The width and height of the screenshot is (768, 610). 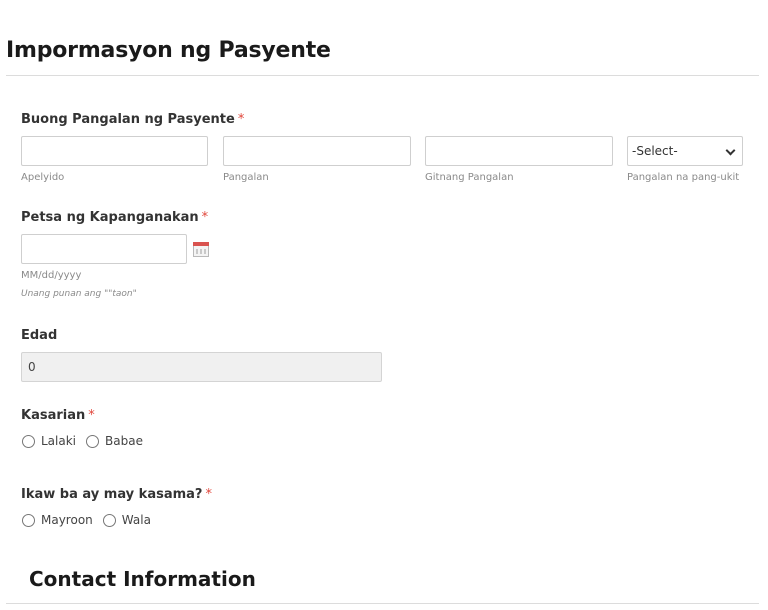 I want to click on sex-option-male: Lalaki, so click(x=49, y=441).